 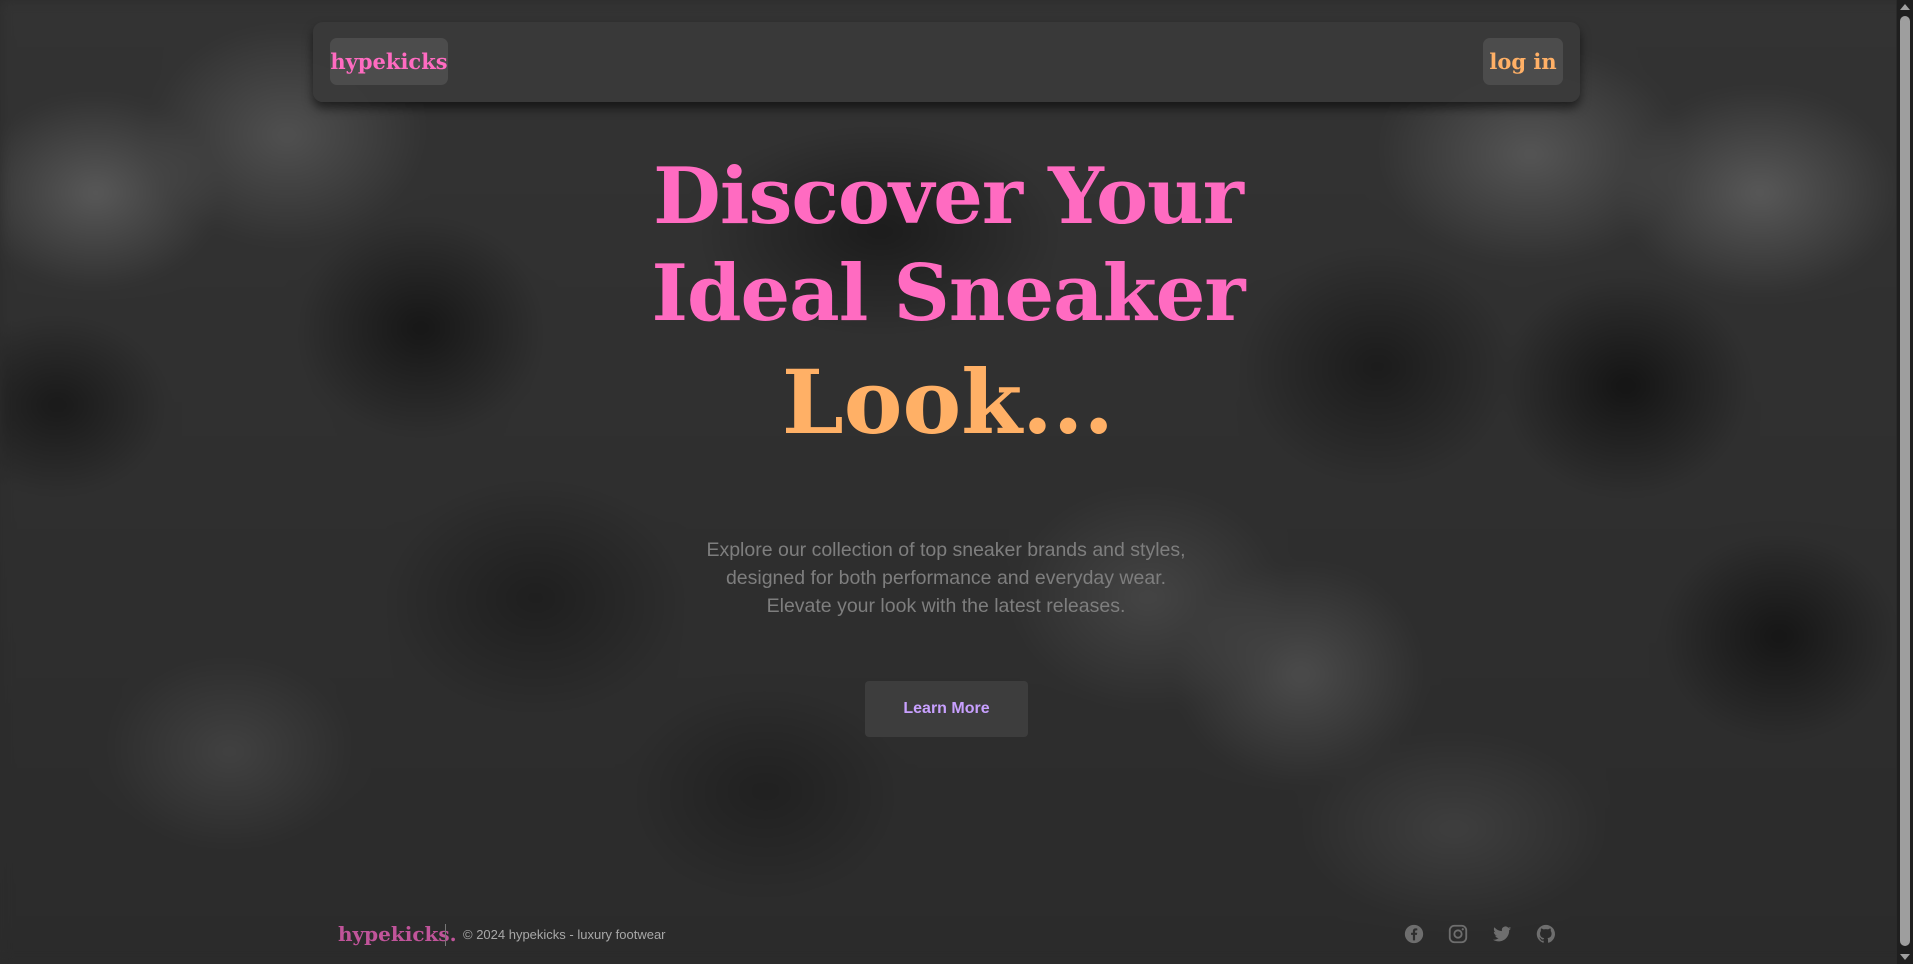 I want to click on github-icon, so click(x=1546, y=934).